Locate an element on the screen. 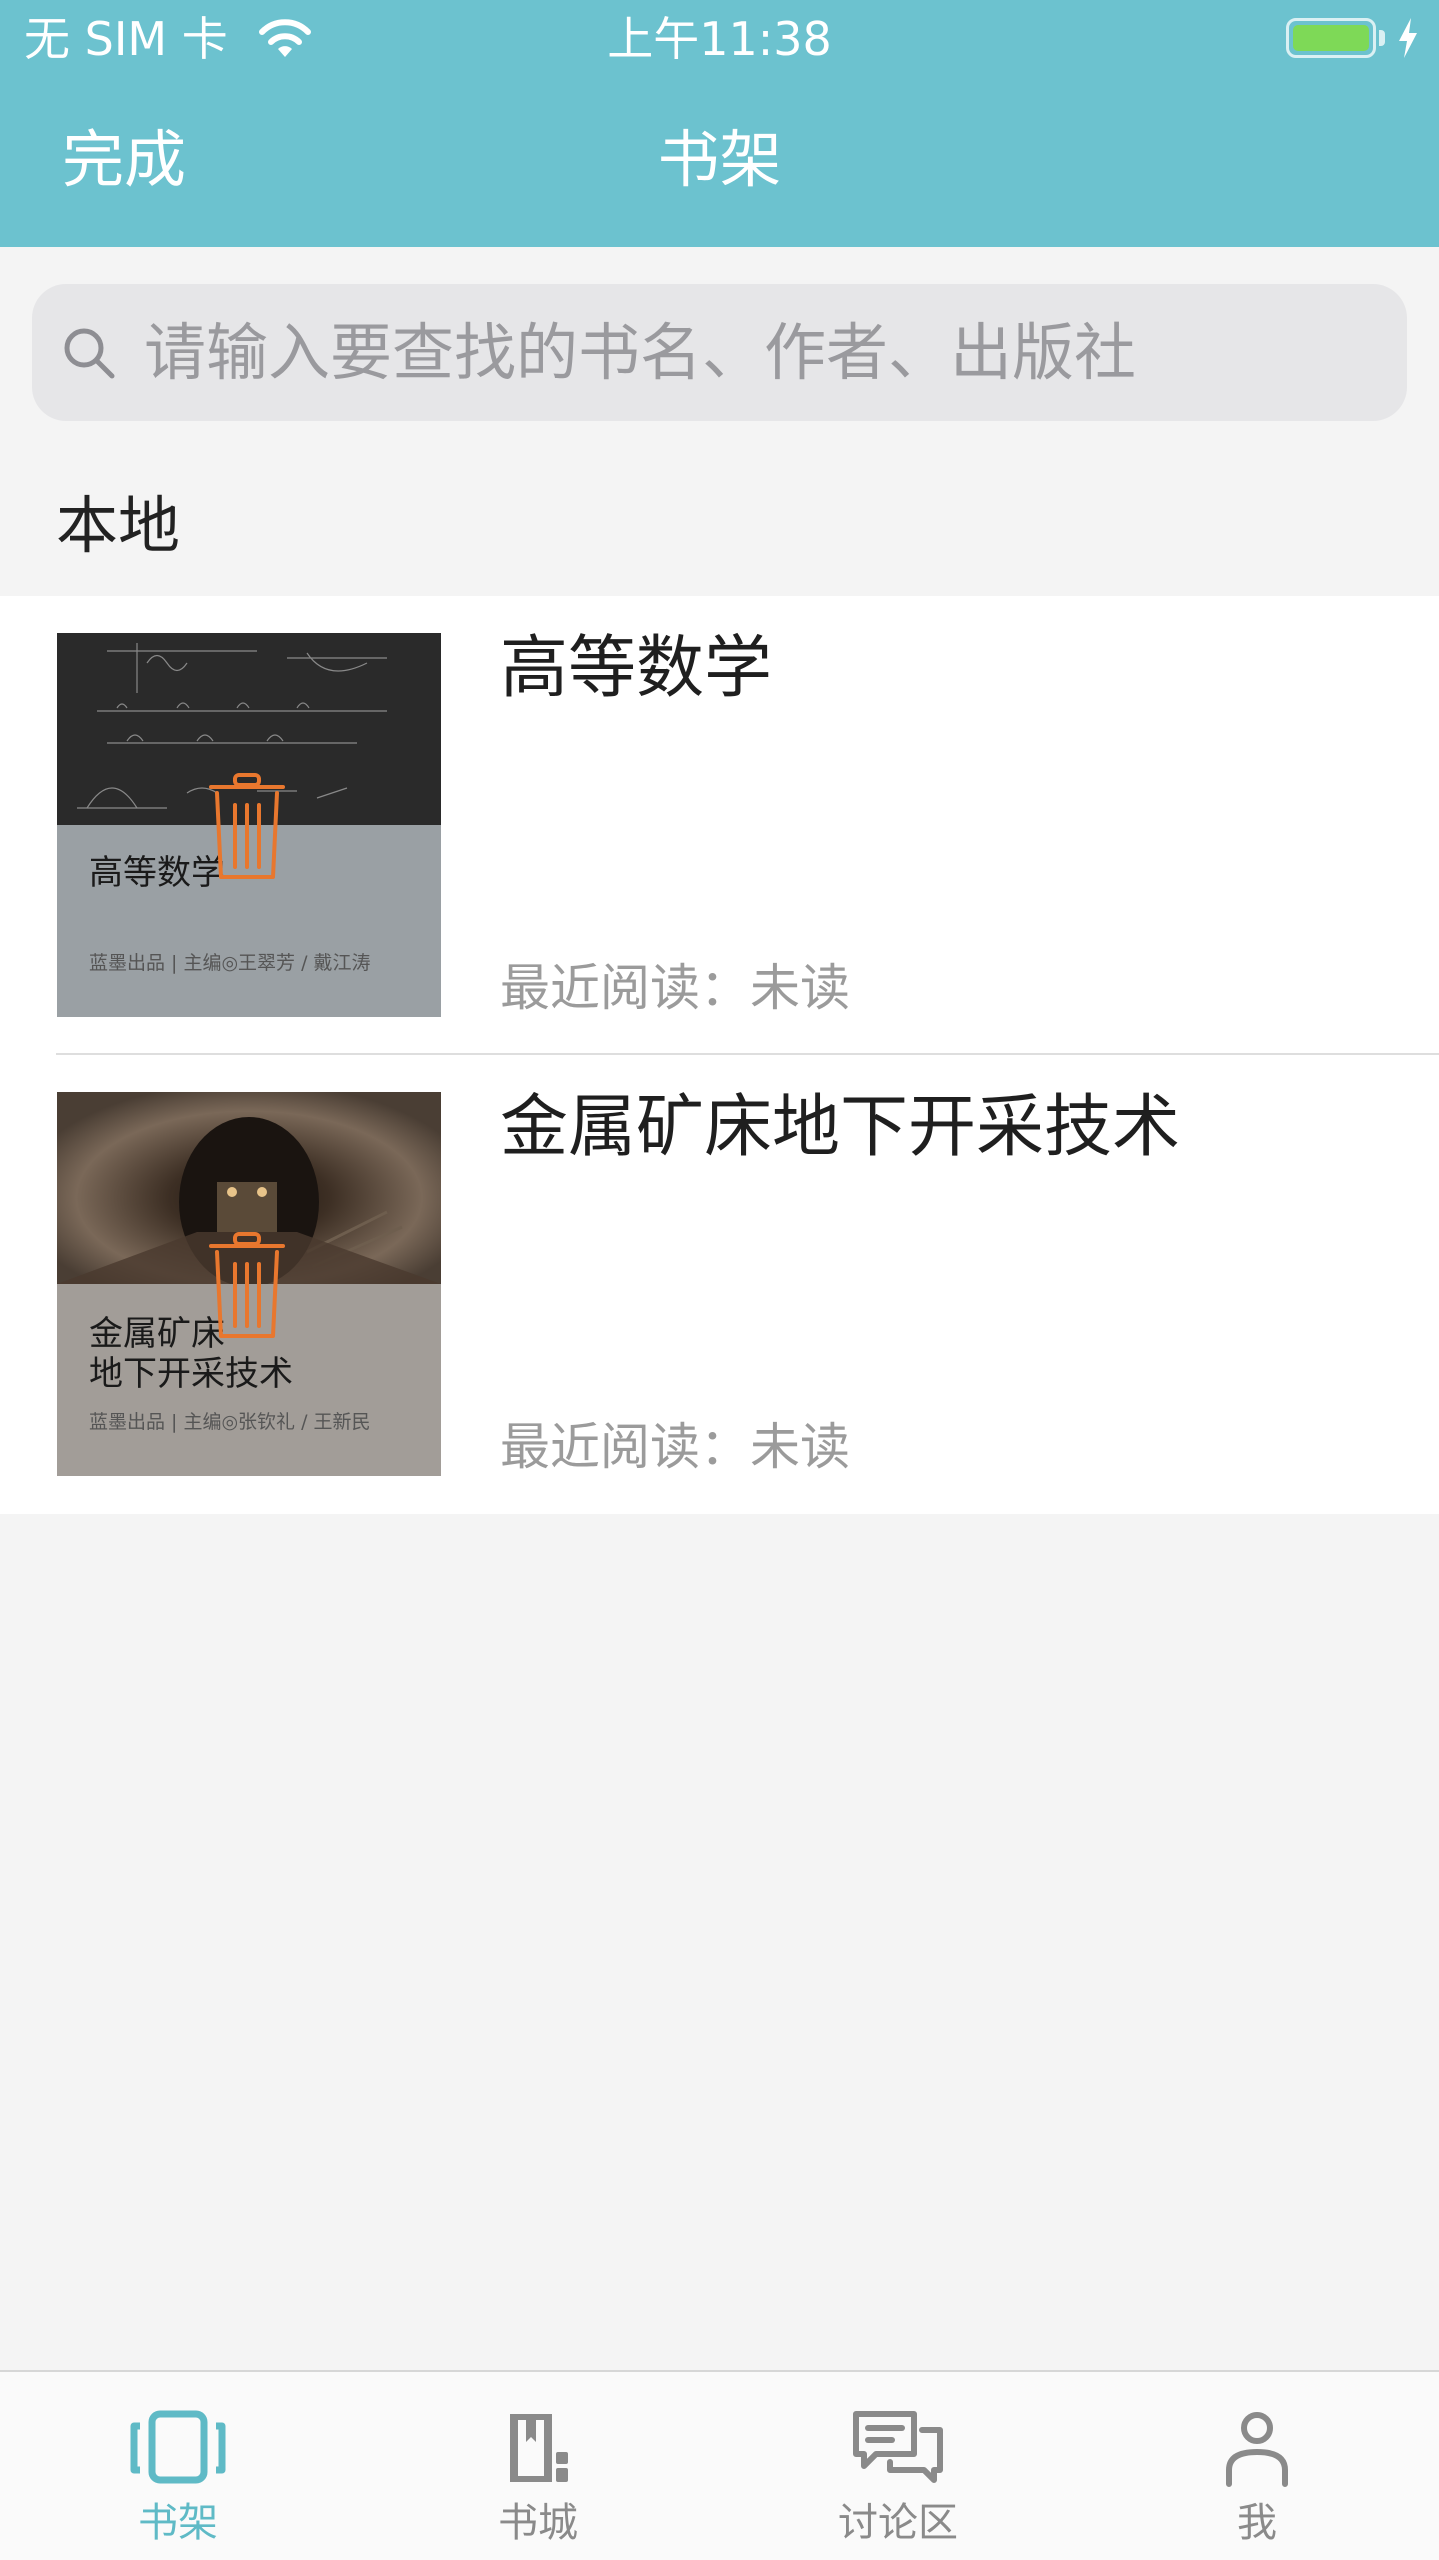 Image resolution: width=1439 pixels, height=2560 pixels. tab-label: 书城 is located at coordinates (538, 2523).